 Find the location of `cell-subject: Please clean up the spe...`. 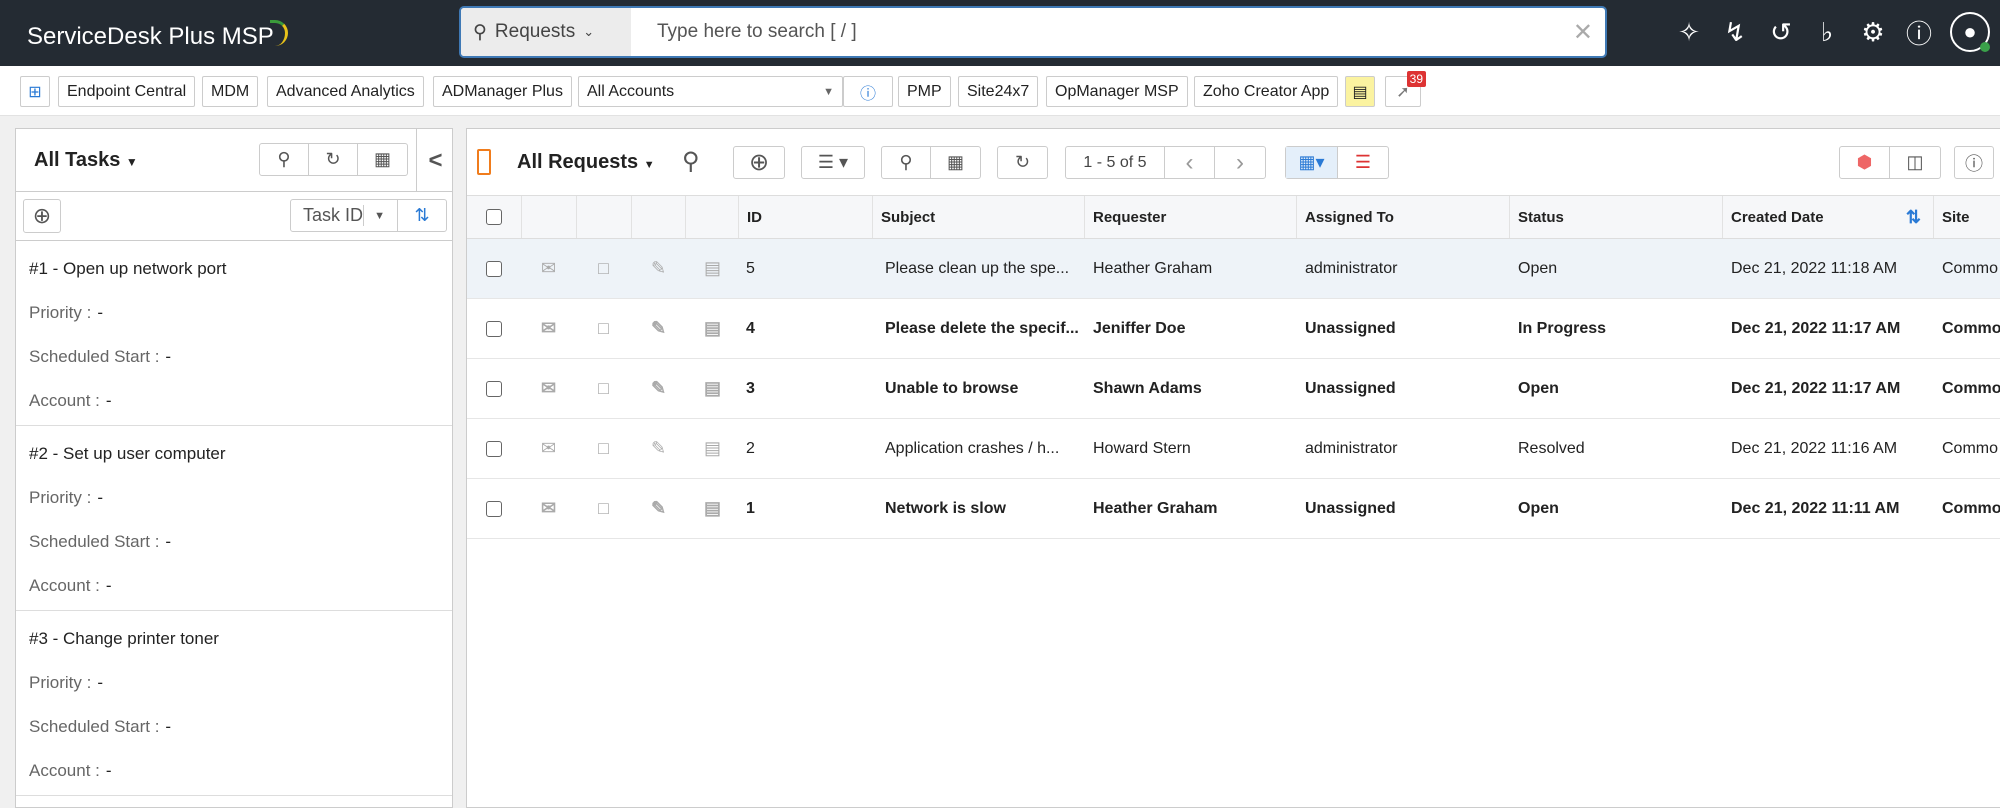

cell-subject: Please clean up the spe... is located at coordinates (986, 268).